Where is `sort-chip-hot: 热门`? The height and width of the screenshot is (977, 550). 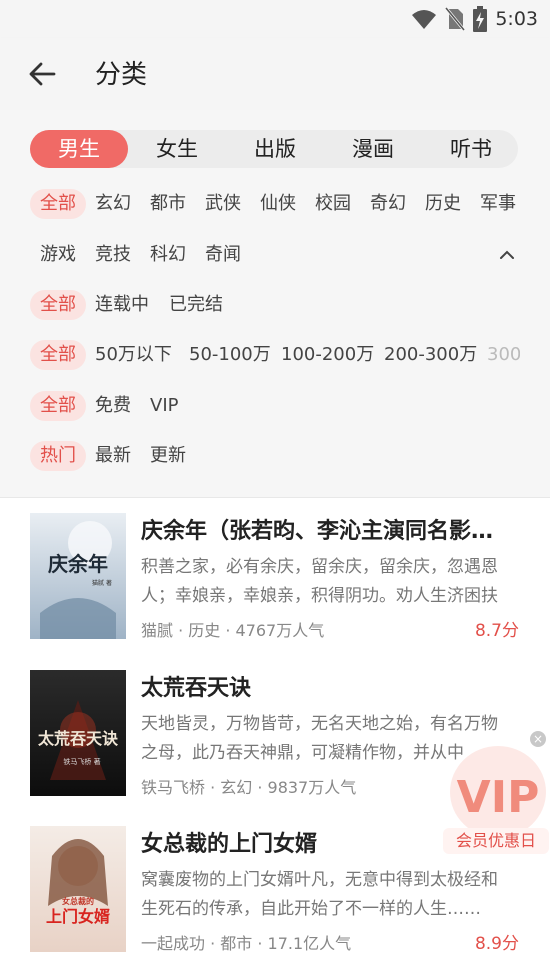
sort-chip-hot: 热门 is located at coordinates (58, 456).